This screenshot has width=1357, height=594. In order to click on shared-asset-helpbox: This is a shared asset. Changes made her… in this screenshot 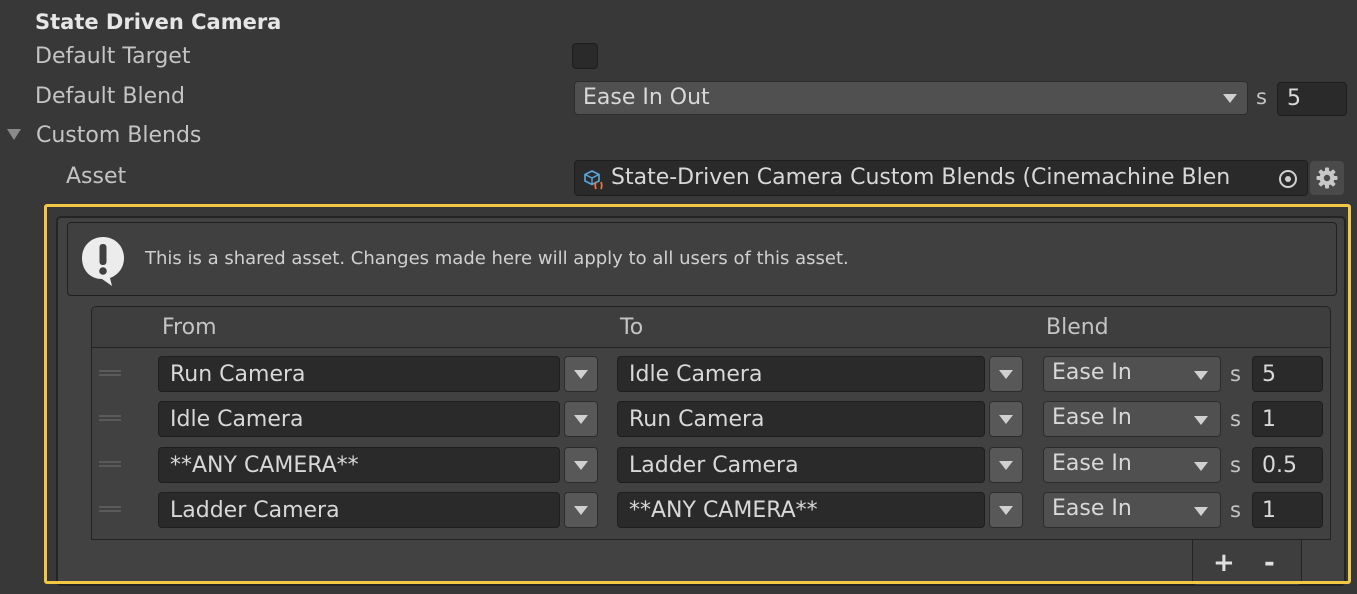, I will do `click(702, 259)`.